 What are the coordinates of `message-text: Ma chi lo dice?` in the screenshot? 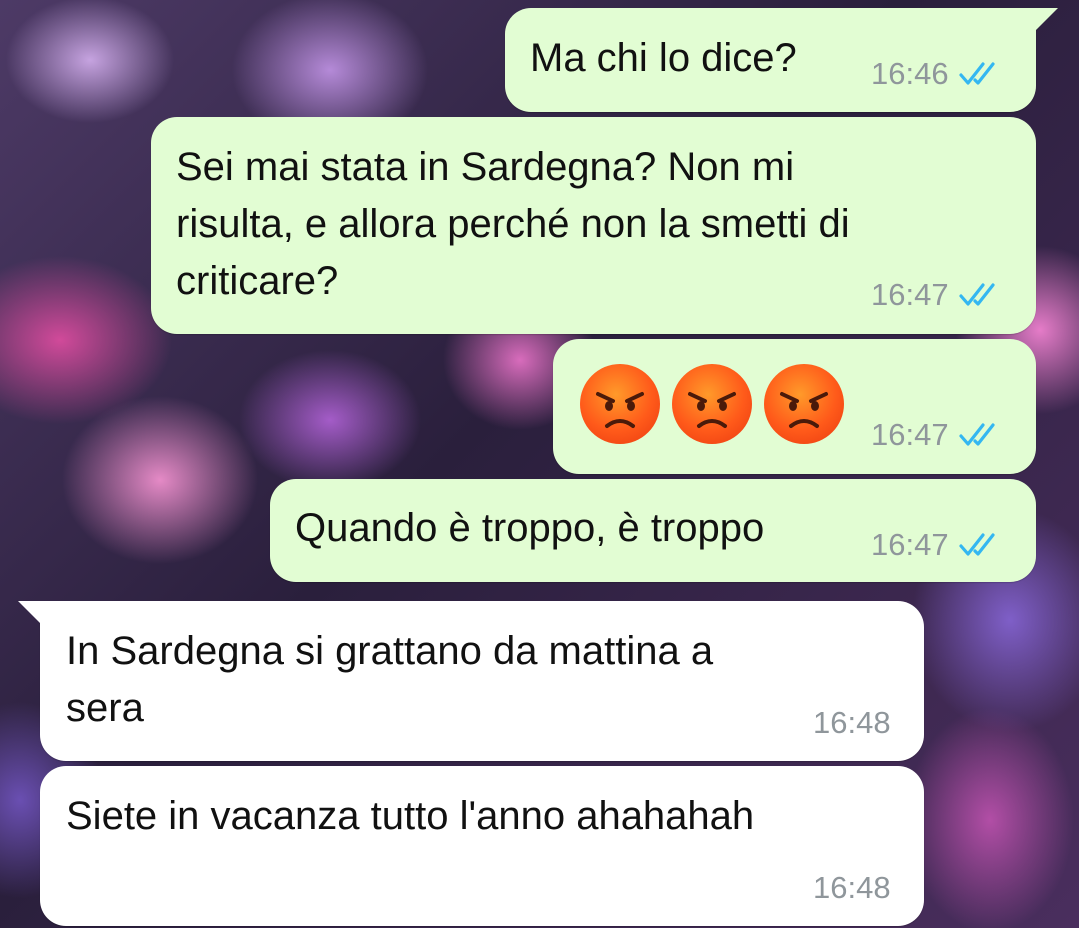 It's located at (663, 58).